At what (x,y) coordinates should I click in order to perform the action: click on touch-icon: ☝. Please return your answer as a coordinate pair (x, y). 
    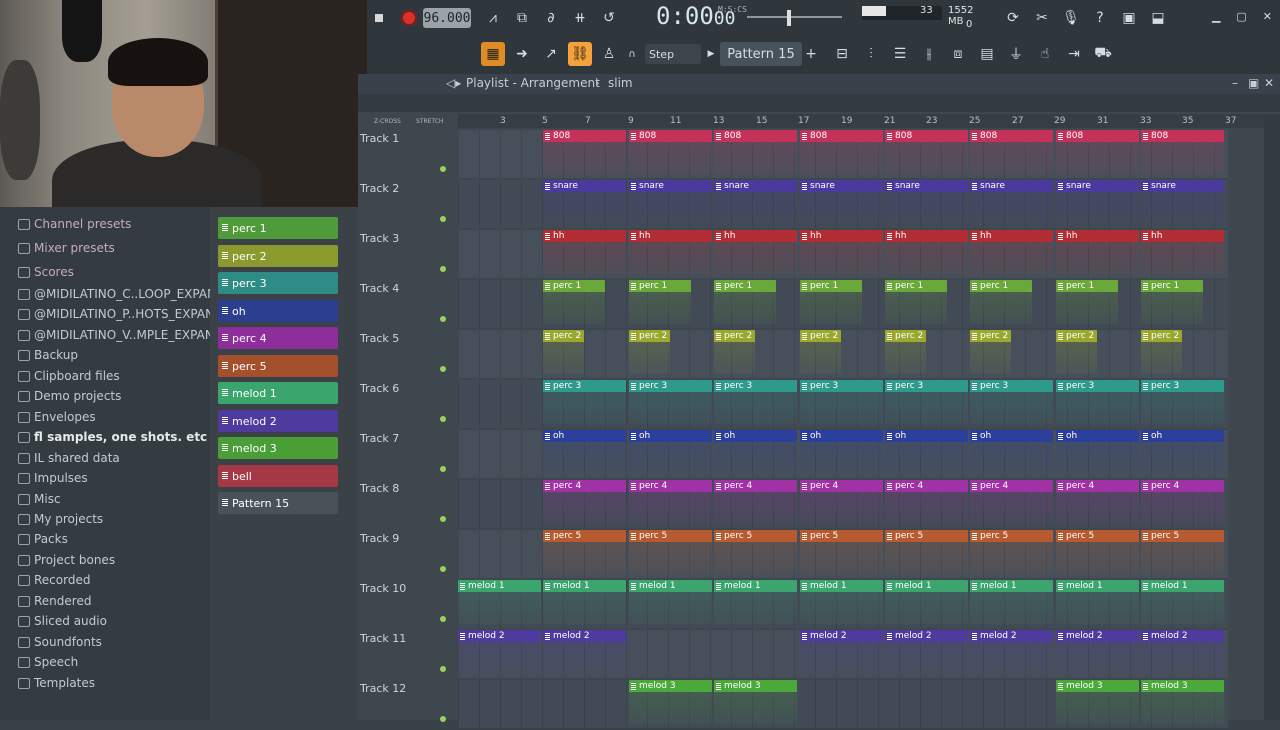
    Looking at the image, I should click on (1045, 54).